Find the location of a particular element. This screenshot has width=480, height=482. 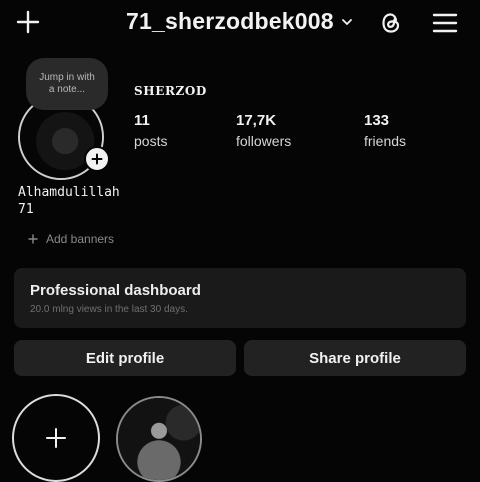

display-name: SHERZOD is located at coordinates (170, 91).